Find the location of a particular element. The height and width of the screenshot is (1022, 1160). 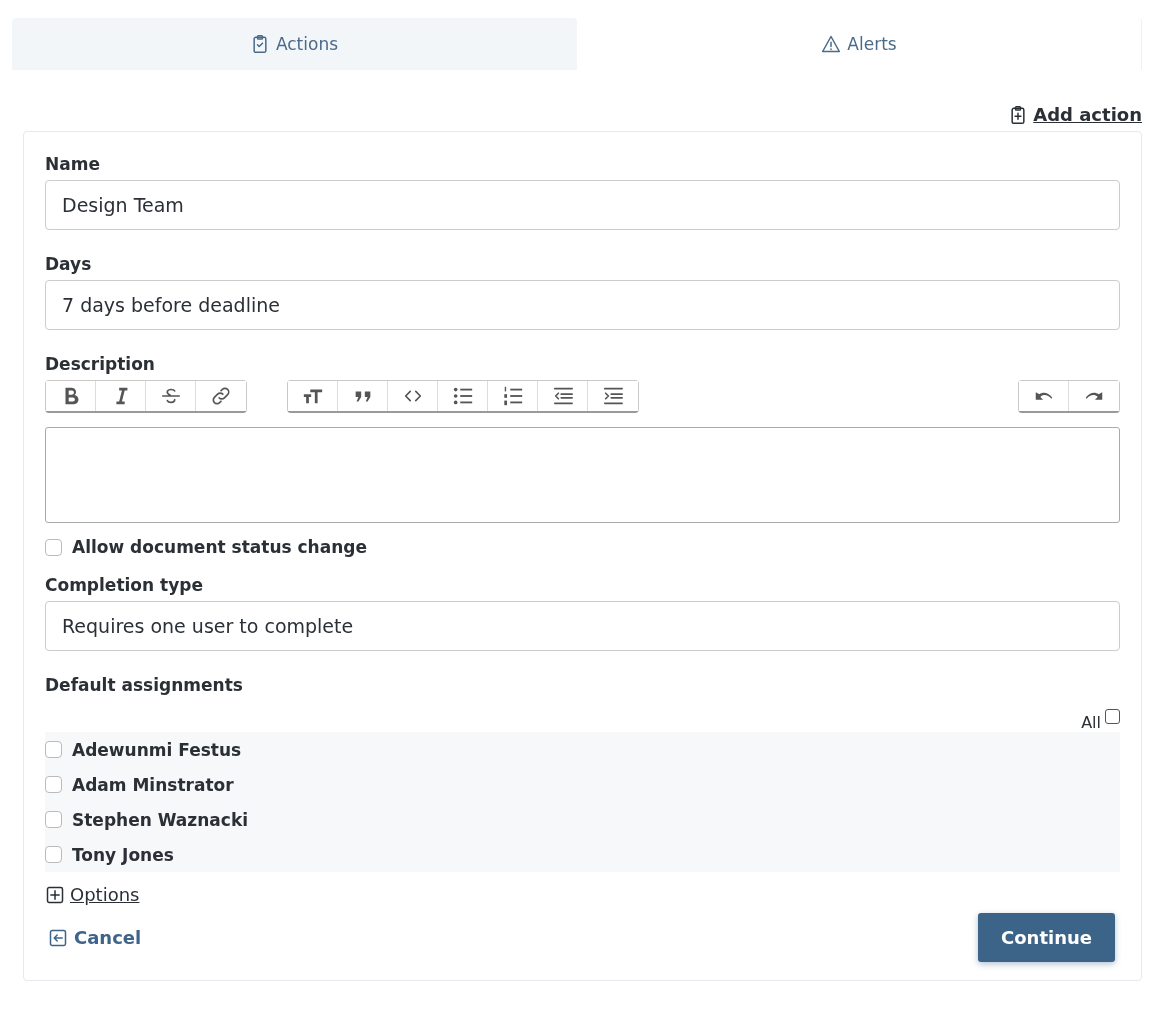

checkbox-label: Allow document status change is located at coordinates (219, 547).